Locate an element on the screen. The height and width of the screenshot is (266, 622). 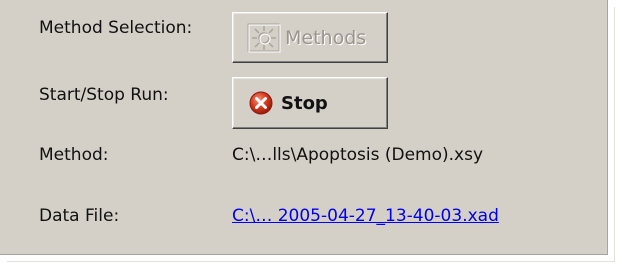
methods-button: Methods is located at coordinates (310, 37).